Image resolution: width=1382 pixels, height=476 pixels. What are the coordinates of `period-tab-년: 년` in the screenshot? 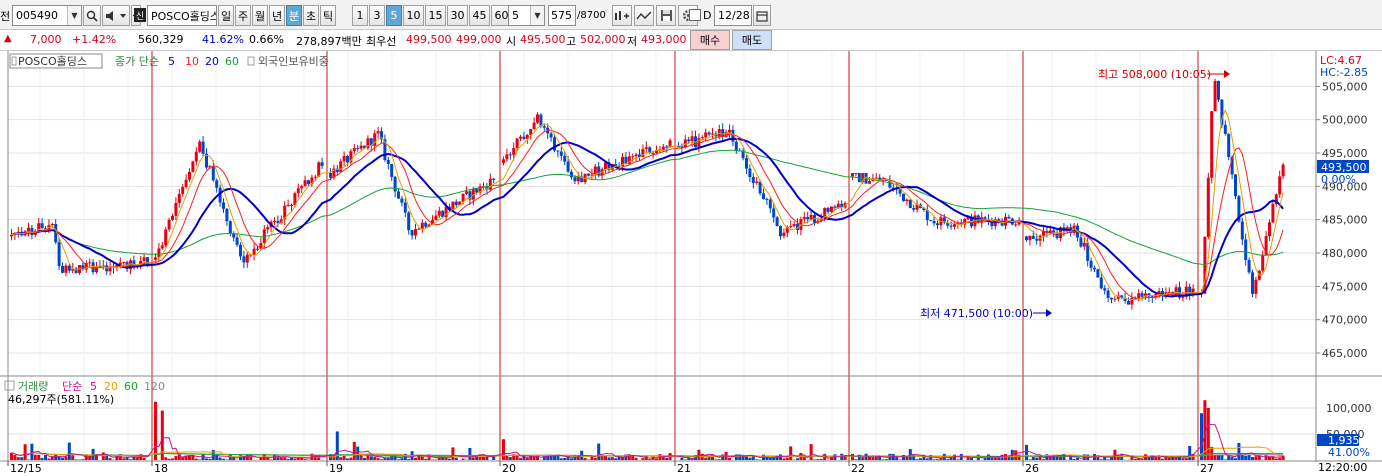 It's located at (277, 15).